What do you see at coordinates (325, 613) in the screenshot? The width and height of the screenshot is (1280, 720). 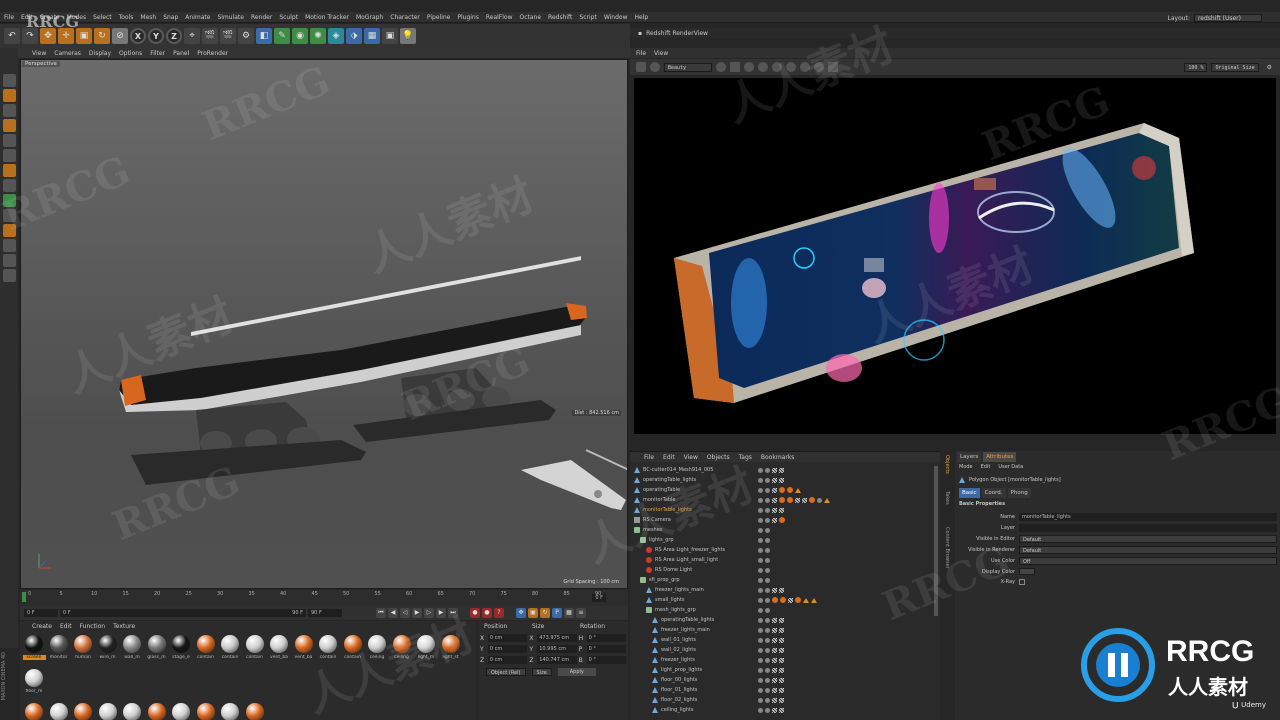 I see `max-frame-field-2: 90 F` at bounding box center [325, 613].